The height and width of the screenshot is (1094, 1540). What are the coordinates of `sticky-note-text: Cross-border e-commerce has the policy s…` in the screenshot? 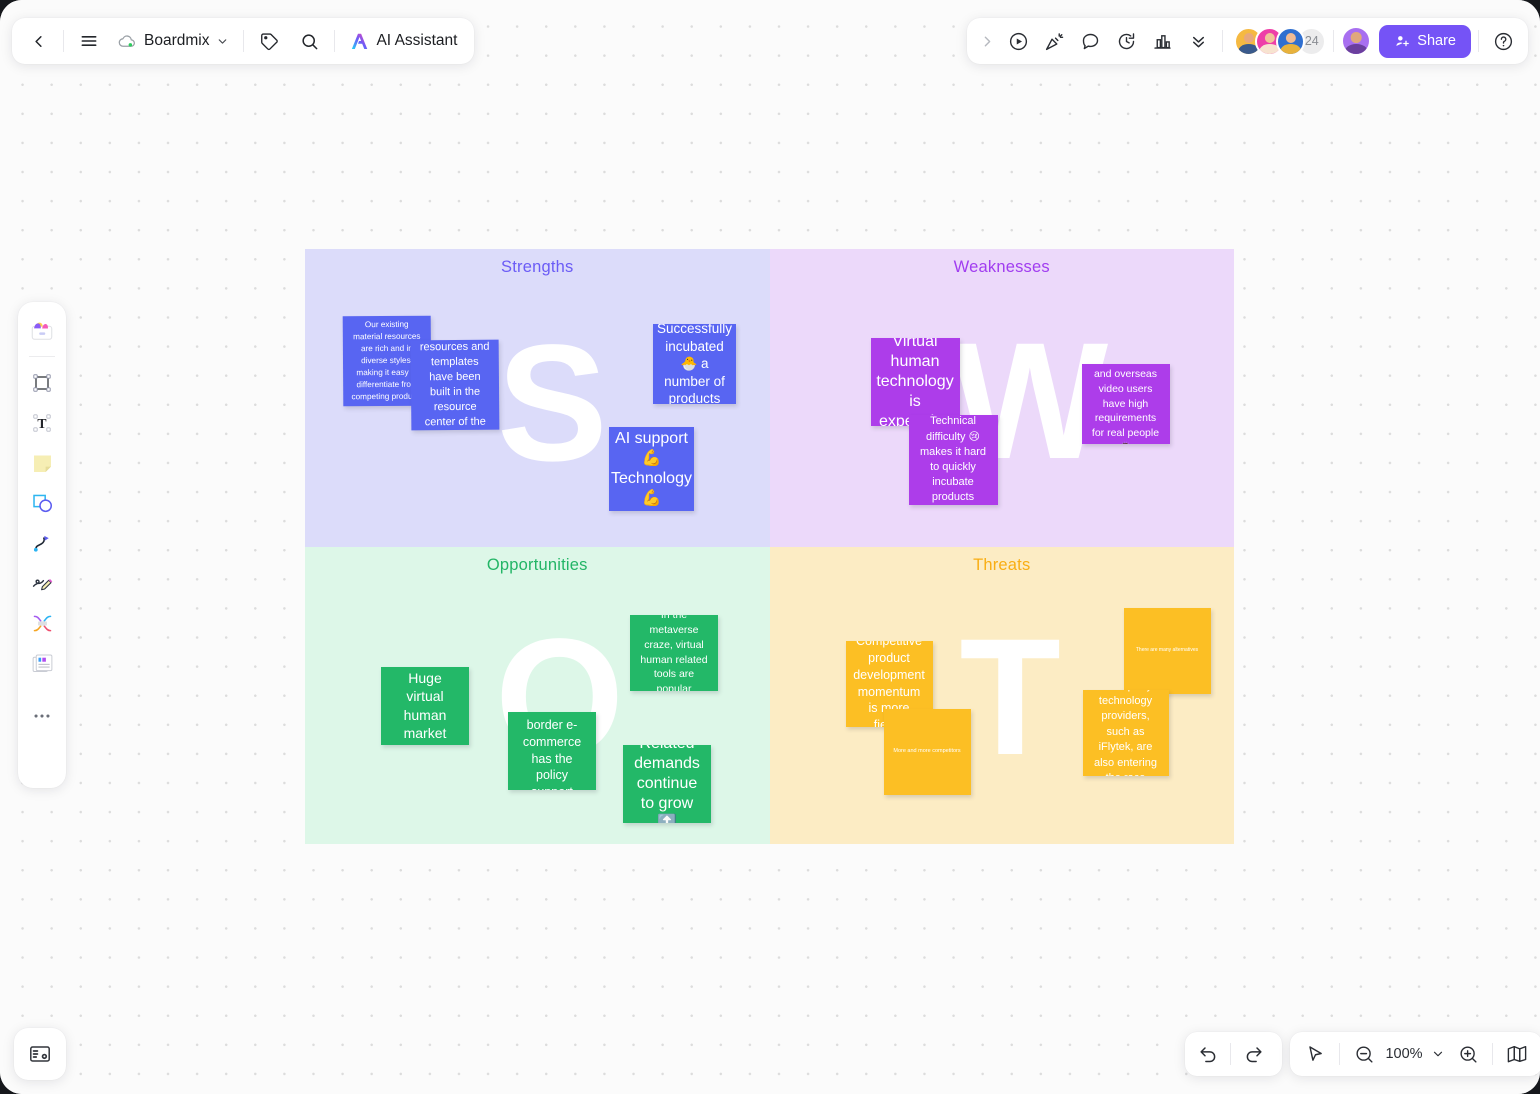 It's located at (552, 751).